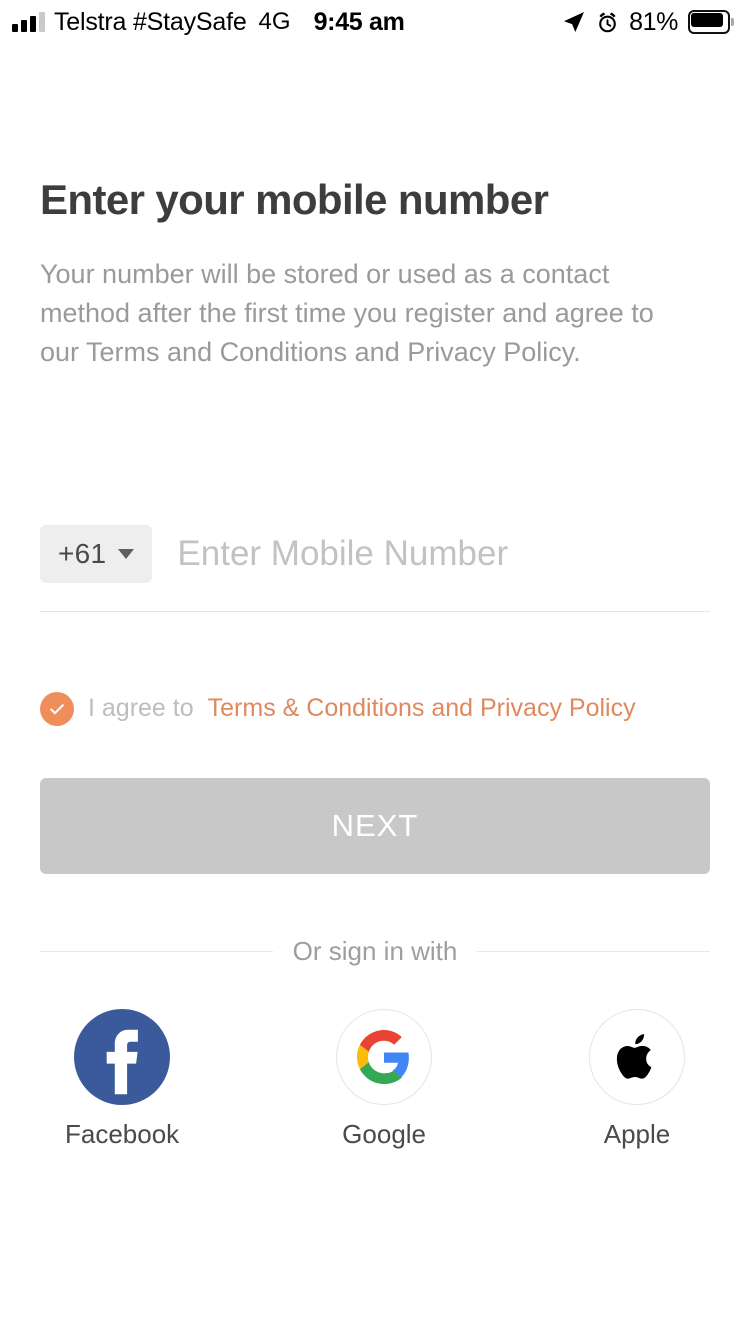  What do you see at coordinates (422, 708) in the screenshot?
I see `terms-and-privacy-link: Terms & Conditions and Privacy Policy` at bounding box center [422, 708].